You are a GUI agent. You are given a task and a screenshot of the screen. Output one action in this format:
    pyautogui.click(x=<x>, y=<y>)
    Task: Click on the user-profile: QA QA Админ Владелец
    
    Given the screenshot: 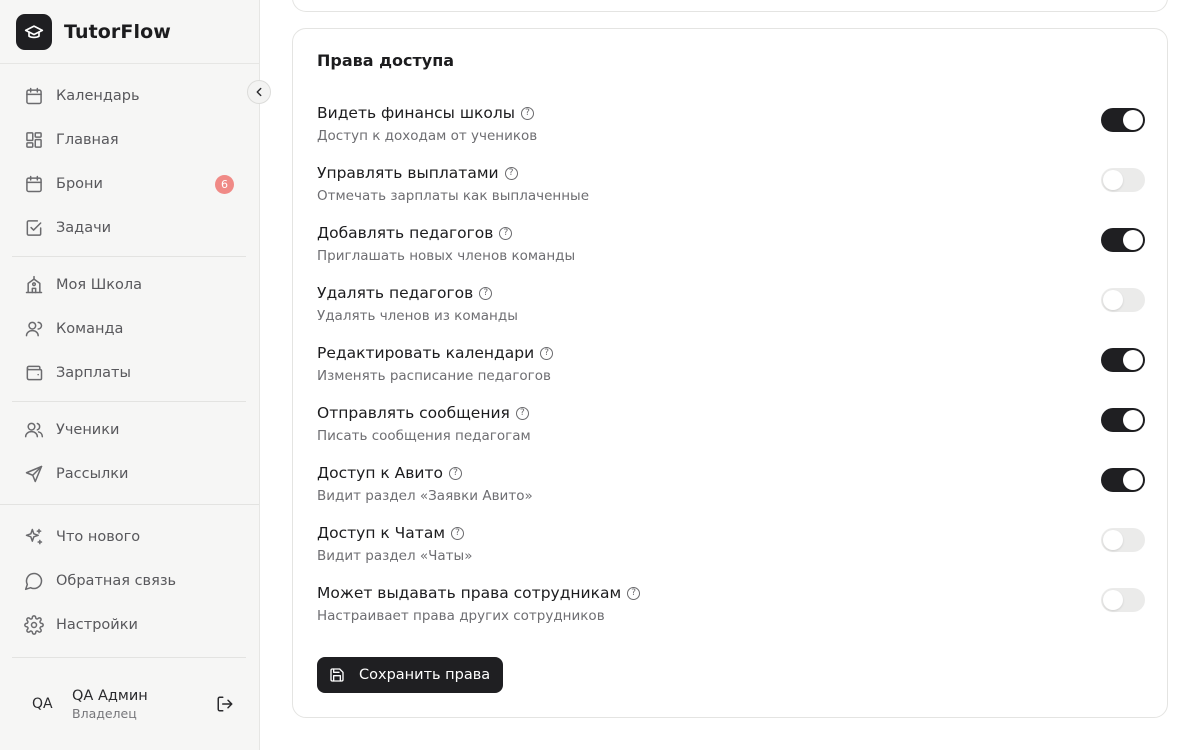 What is the action you would take?
    pyautogui.click(x=129, y=704)
    